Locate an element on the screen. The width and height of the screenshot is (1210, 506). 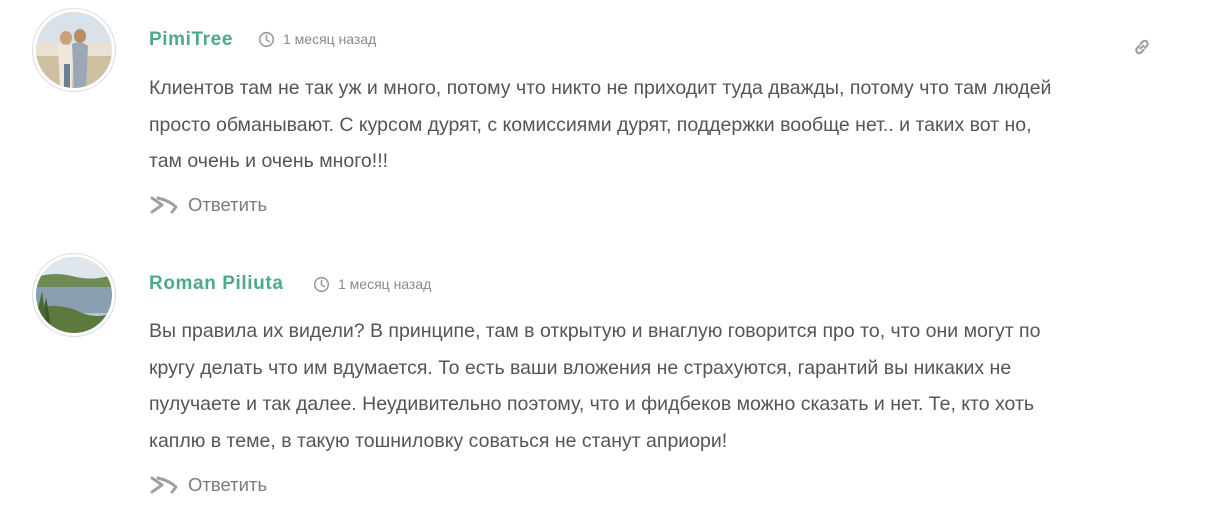
reply-label: Ответить is located at coordinates (228, 484).